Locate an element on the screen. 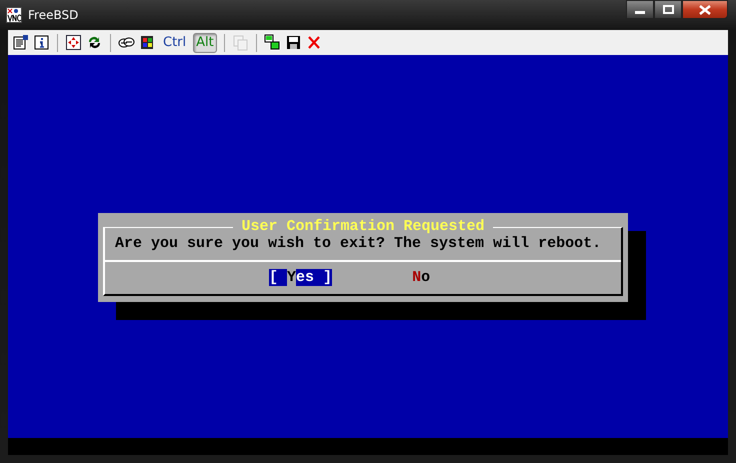 The height and width of the screenshot is (463, 736). close-button is located at coordinates (705, 9).